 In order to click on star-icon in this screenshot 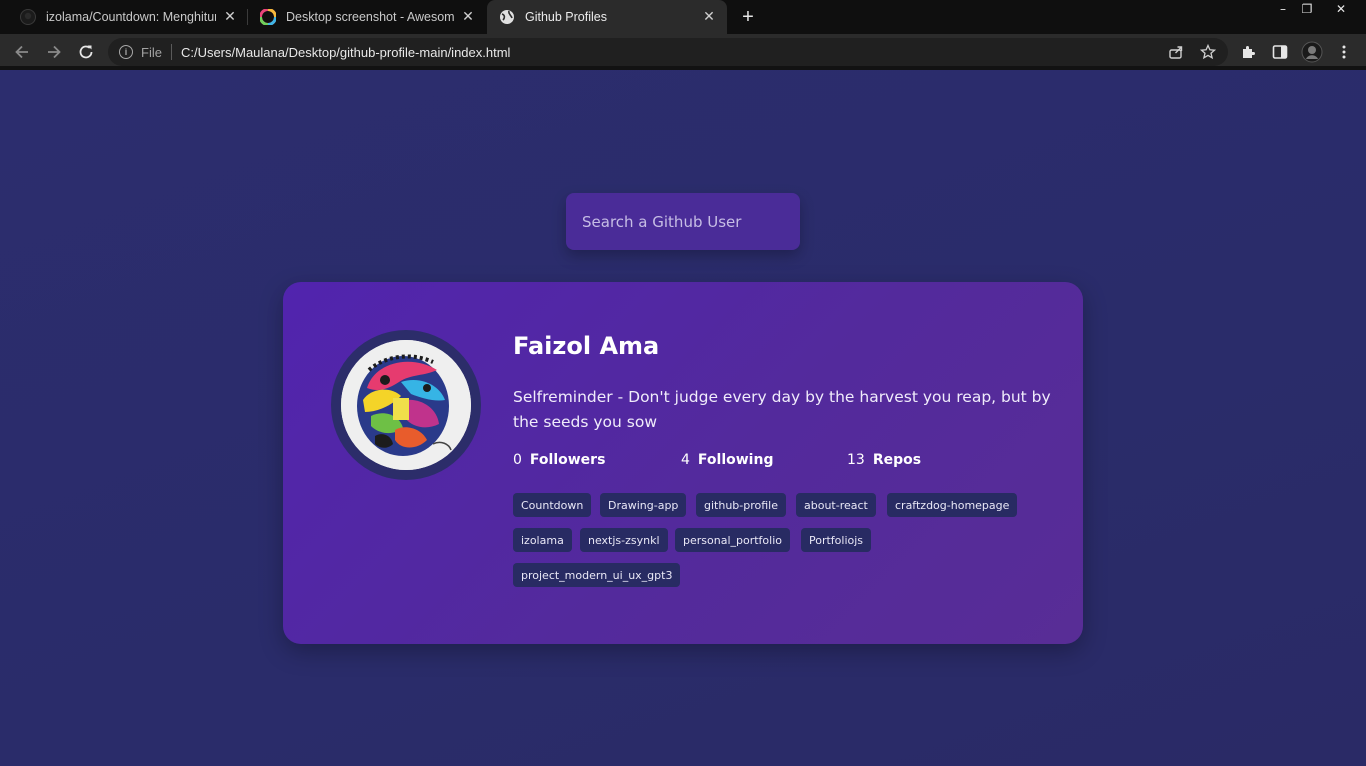, I will do `click(1208, 52)`.